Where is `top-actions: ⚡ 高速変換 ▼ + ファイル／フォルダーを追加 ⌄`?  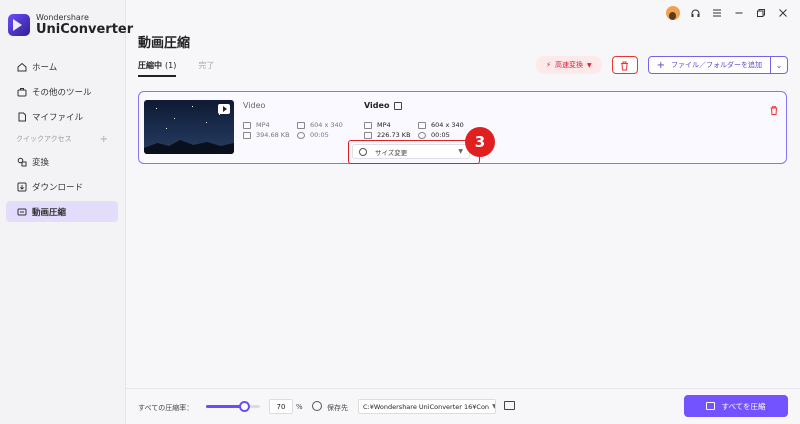 top-actions: ⚡ 高速変換 ▼ + ファイル／フォルダーを追加 ⌄ is located at coordinates (662, 65).